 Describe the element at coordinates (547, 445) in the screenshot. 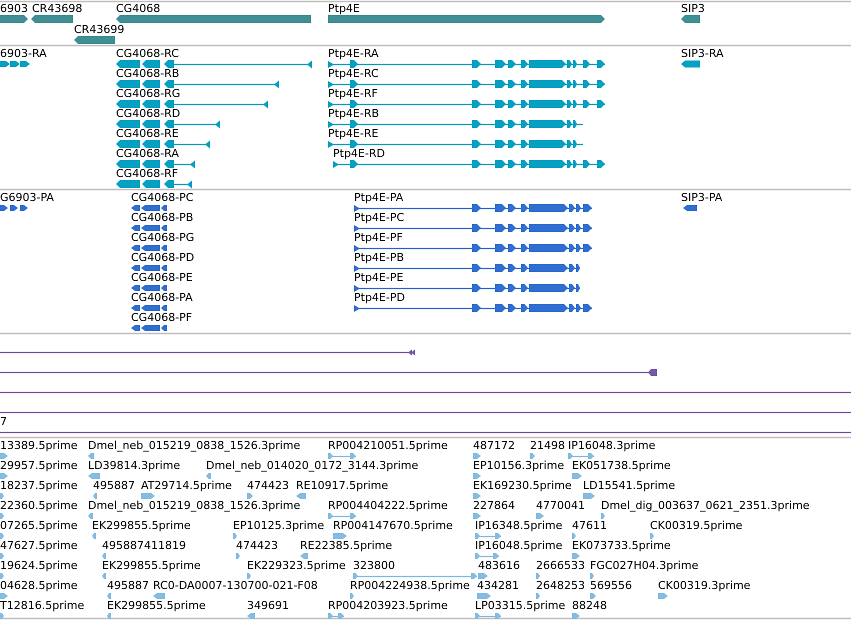

I see `feature-label: 21498` at that location.